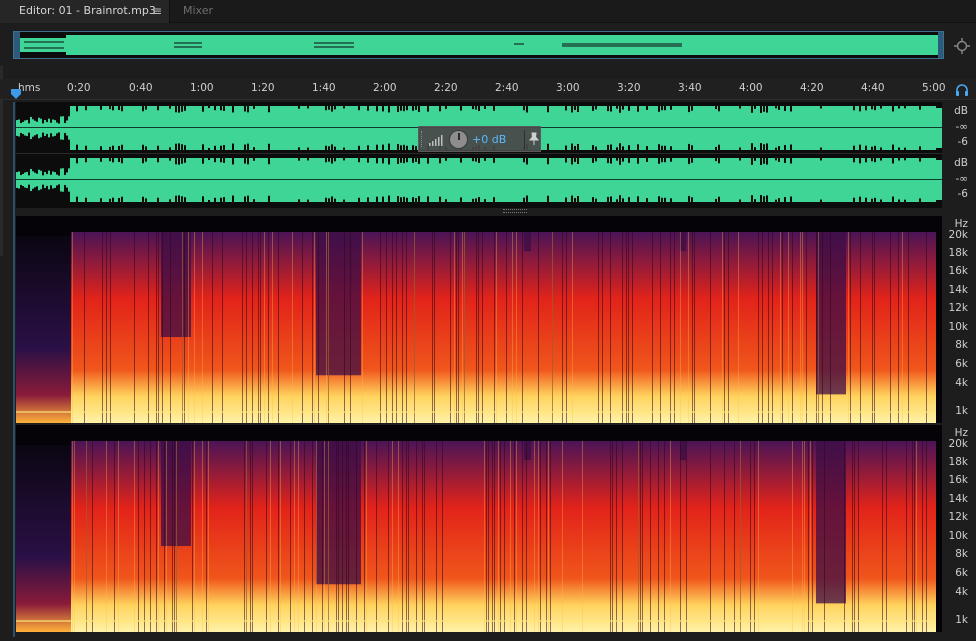 The width and height of the screenshot is (976, 641). What do you see at coordinates (79, 88) in the screenshot?
I see `time-tick-label: 0:20` at bounding box center [79, 88].